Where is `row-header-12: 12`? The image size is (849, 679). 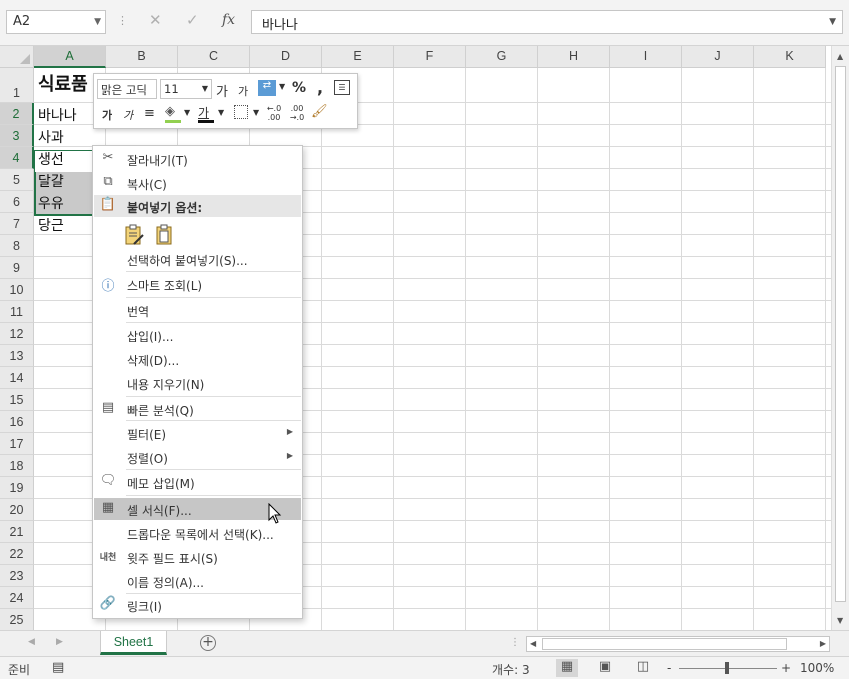 row-header-12: 12 is located at coordinates (17, 334).